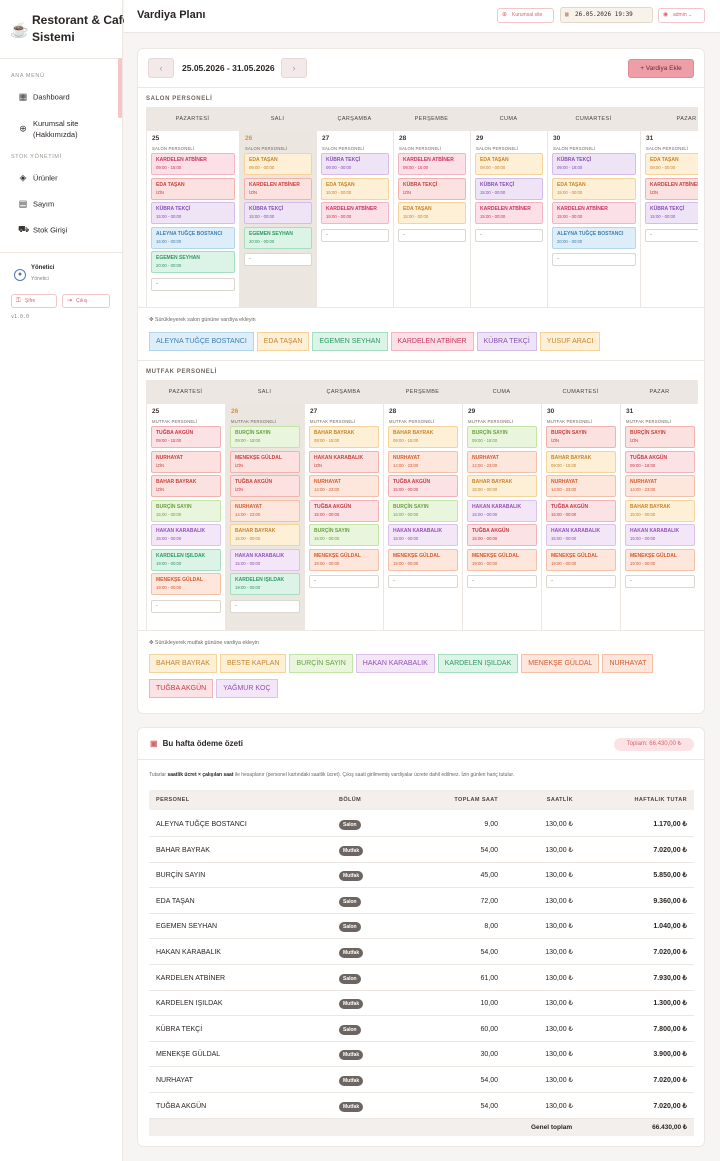 This screenshot has width=720, height=1161. What do you see at coordinates (478, 663) in the screenshot?
I see `staff-chip: KARDELEN IŞILDAK` at bounding box center [478, 663].